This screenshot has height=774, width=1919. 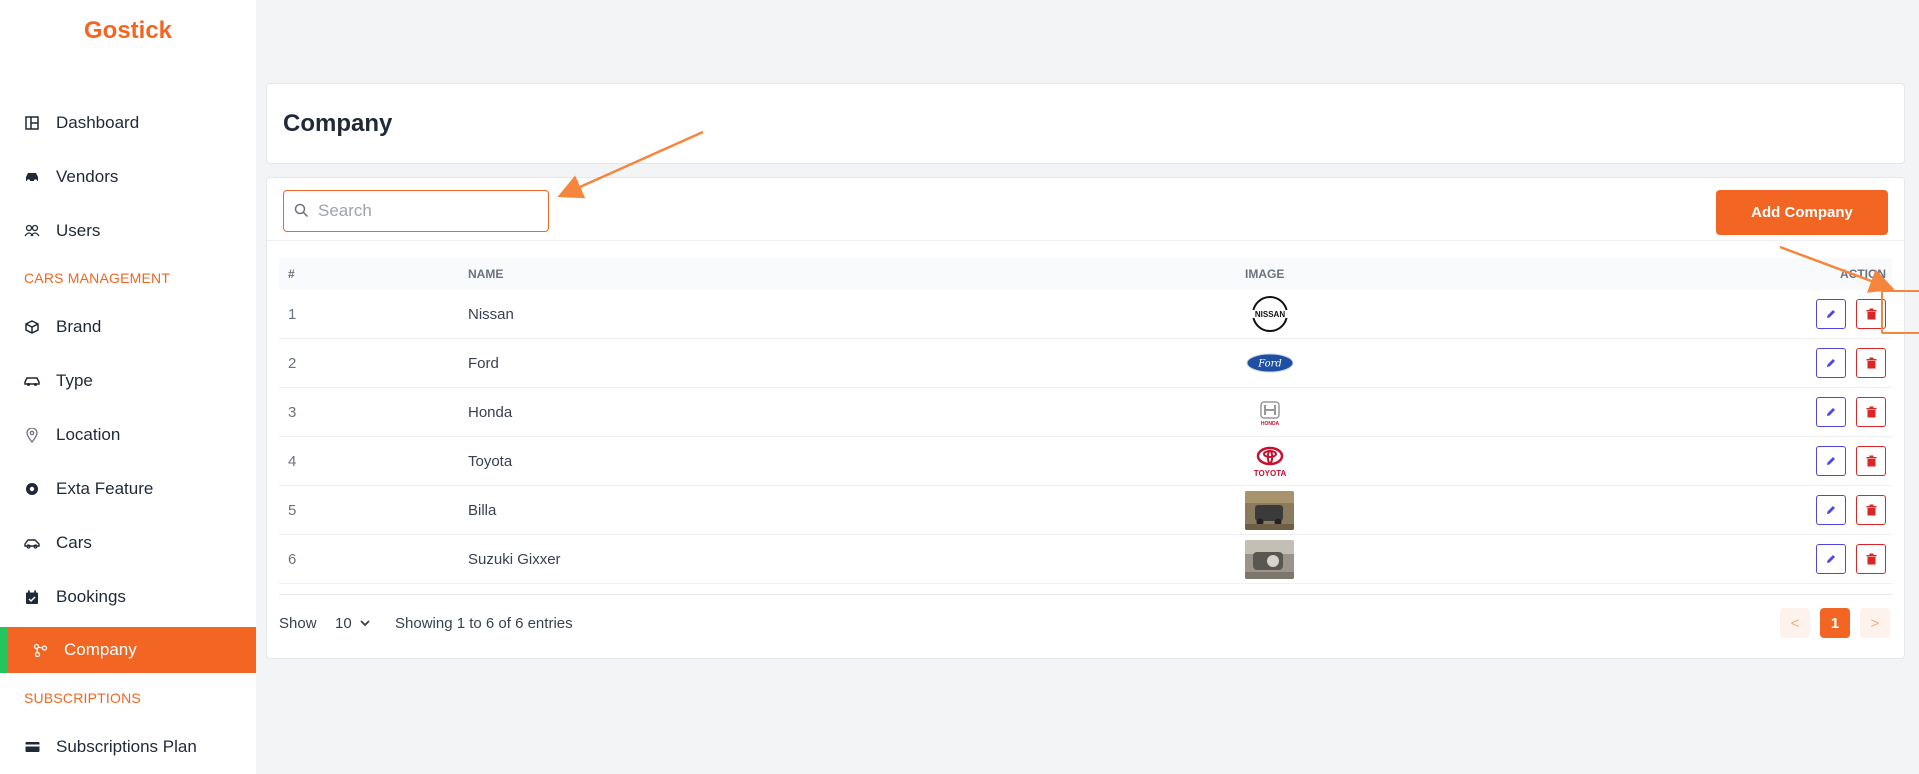 I want to click on row-number: 3, so click(x=292, y=412).